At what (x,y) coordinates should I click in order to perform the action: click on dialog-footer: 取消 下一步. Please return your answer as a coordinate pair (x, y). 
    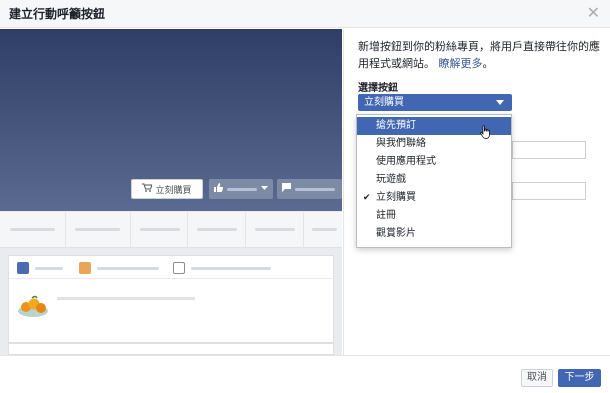
    Looking at the image, I should click on (305, 374).